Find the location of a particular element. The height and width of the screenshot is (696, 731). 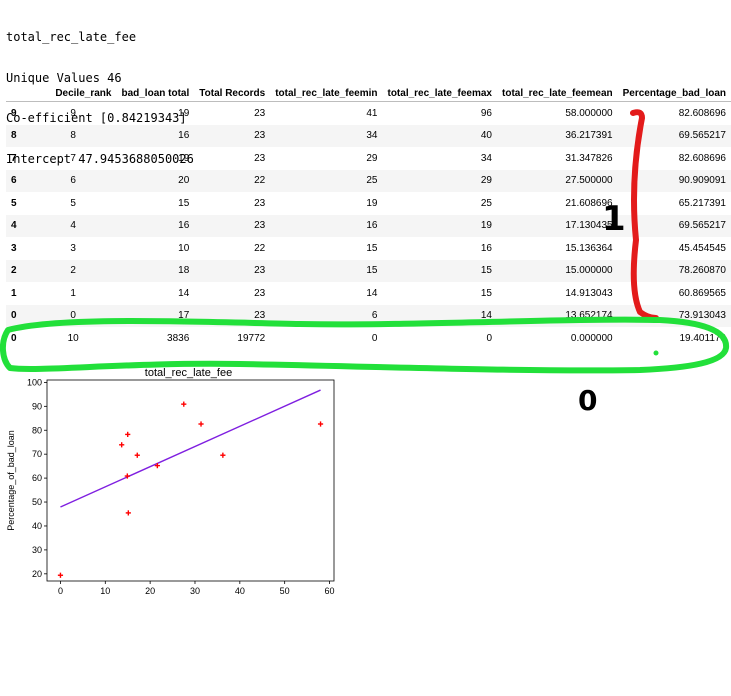

table-row: 5 5 15 23 19 25 21.608696 65.217391 is located at coordinates (368, 203).